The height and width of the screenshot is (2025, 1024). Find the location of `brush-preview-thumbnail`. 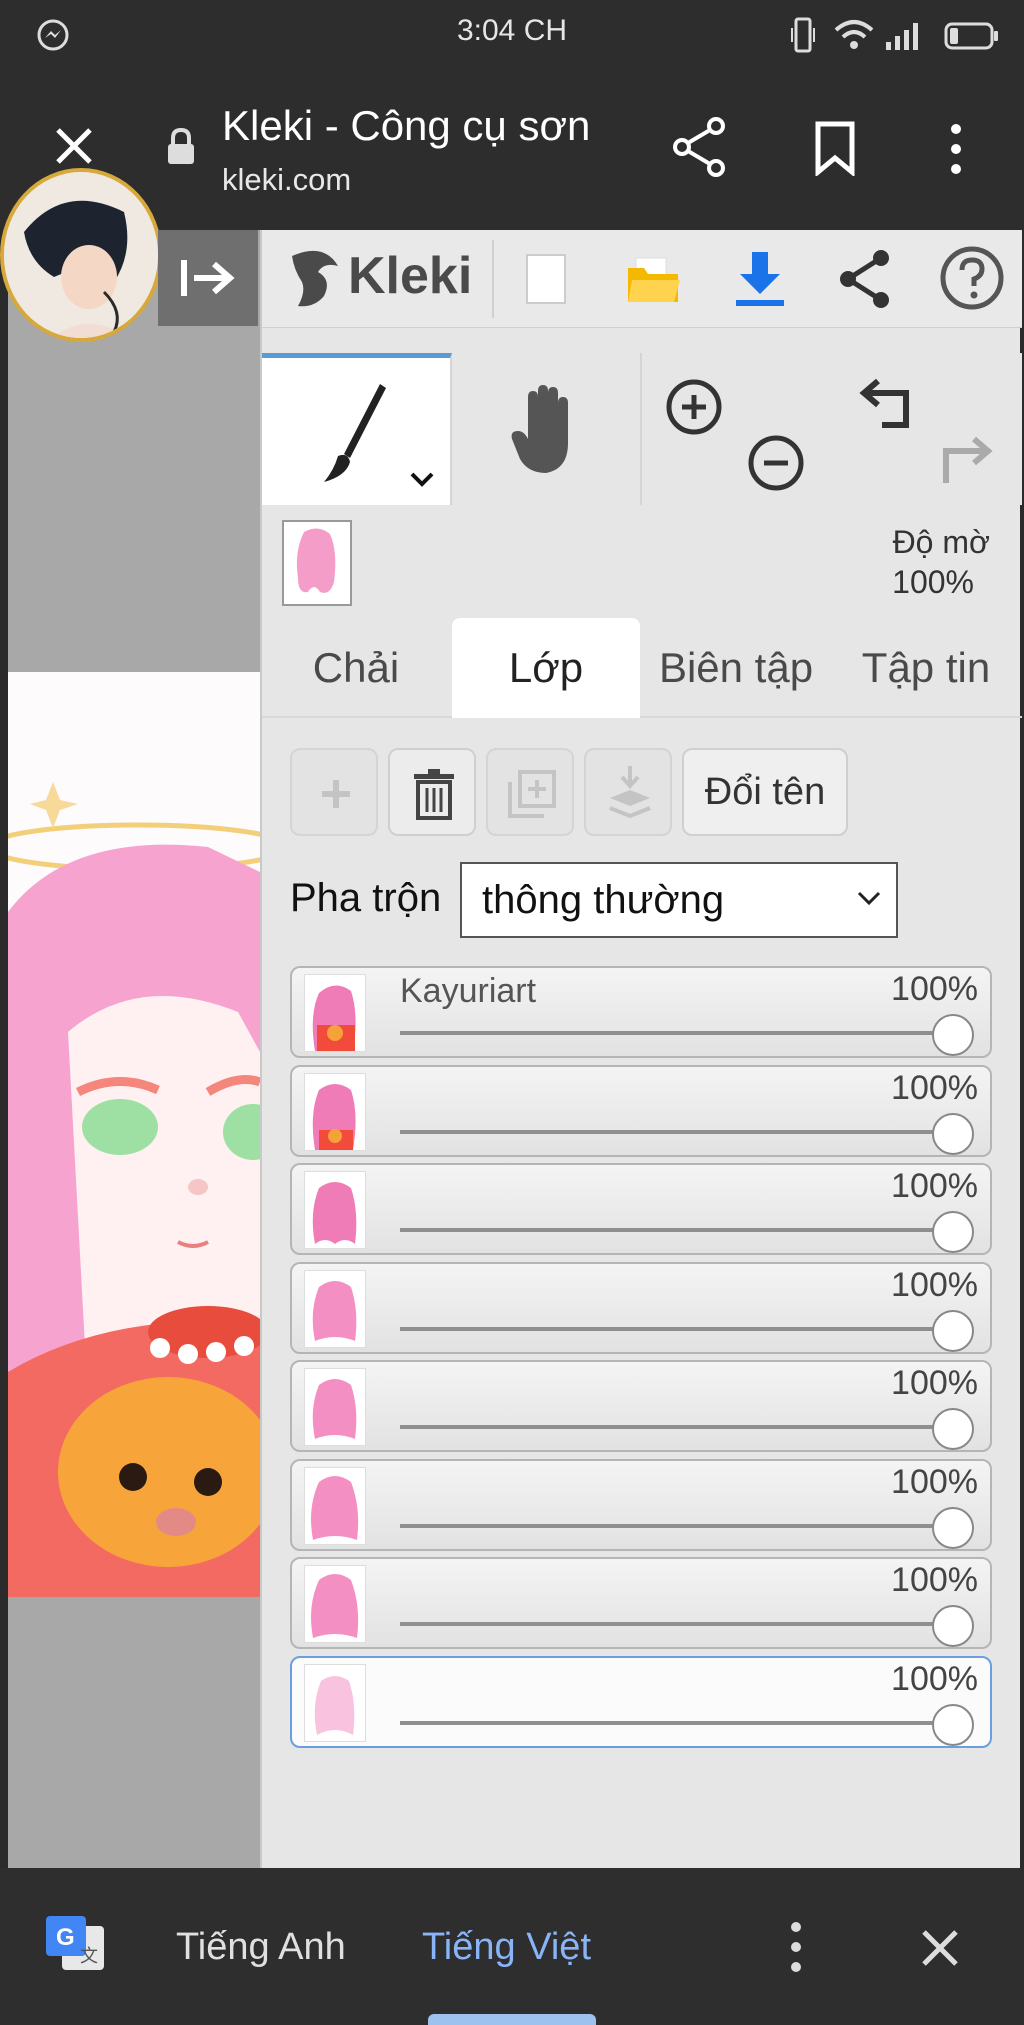

brush-preview-thumbnail is located at coordinates (317, 563).